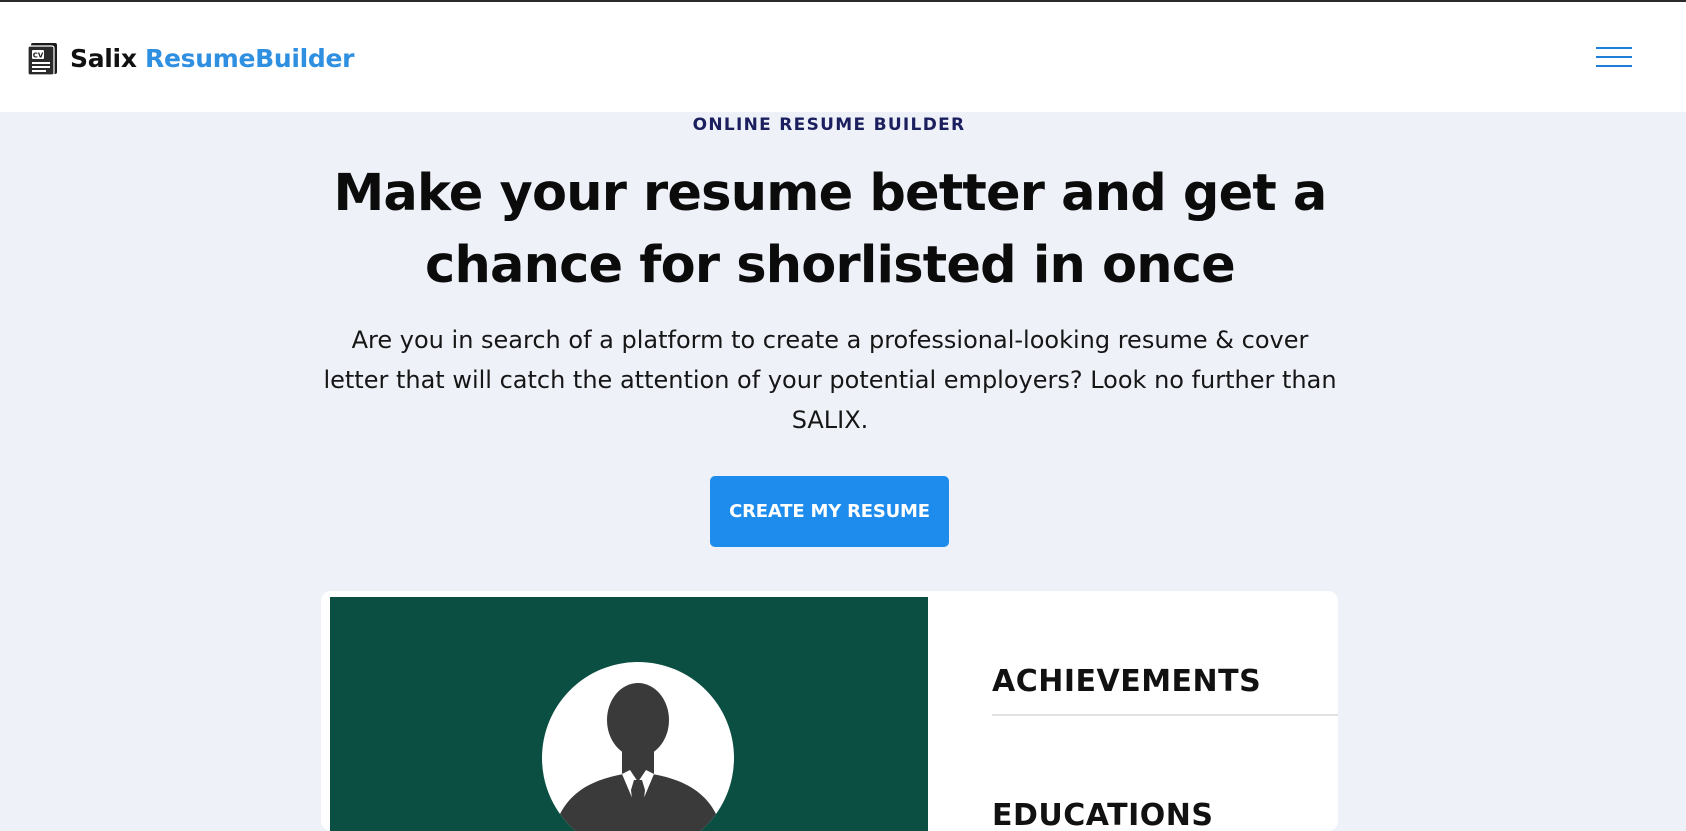 The height and width of the screenshot is (831, 1686). Describe the element at coordinates (38, 56) in the screenshot. I see `svg-text: CV` at that location.